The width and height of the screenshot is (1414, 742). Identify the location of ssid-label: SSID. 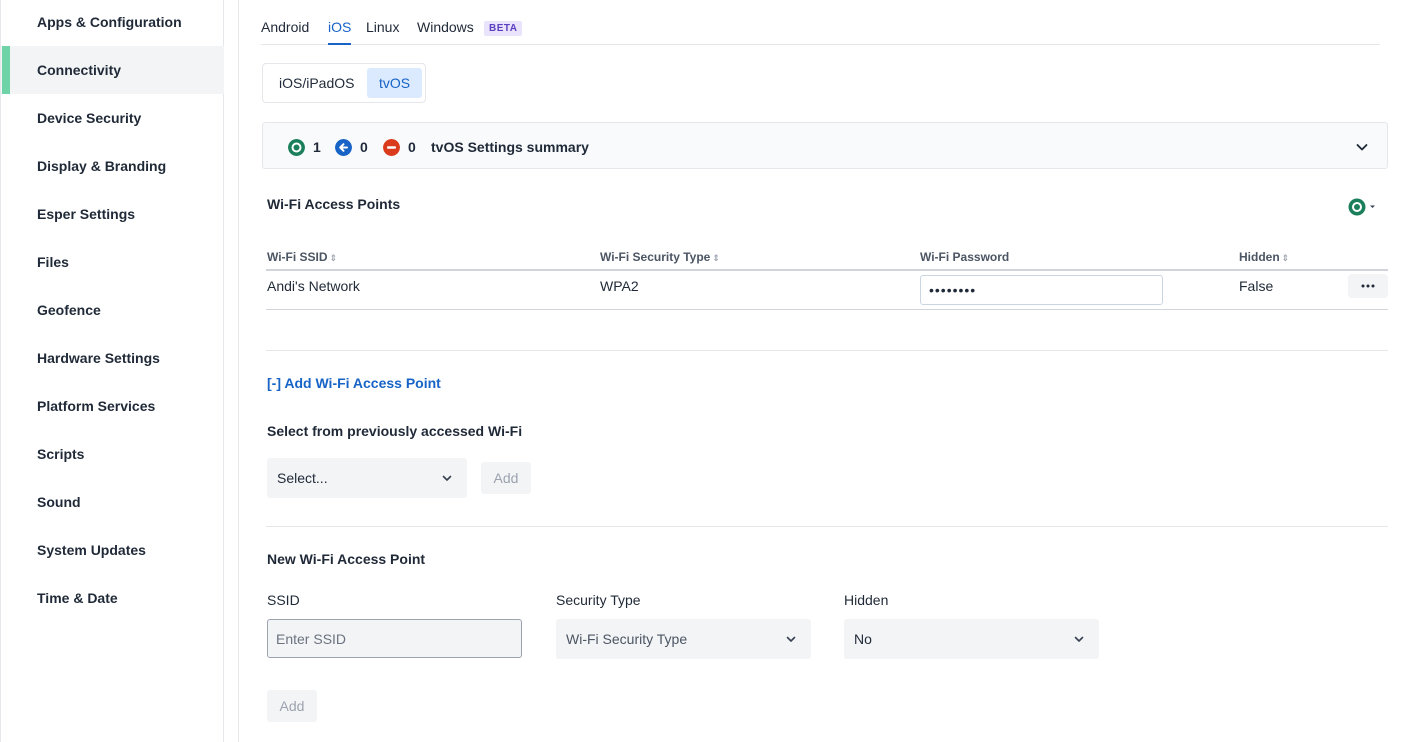
(283, 600).